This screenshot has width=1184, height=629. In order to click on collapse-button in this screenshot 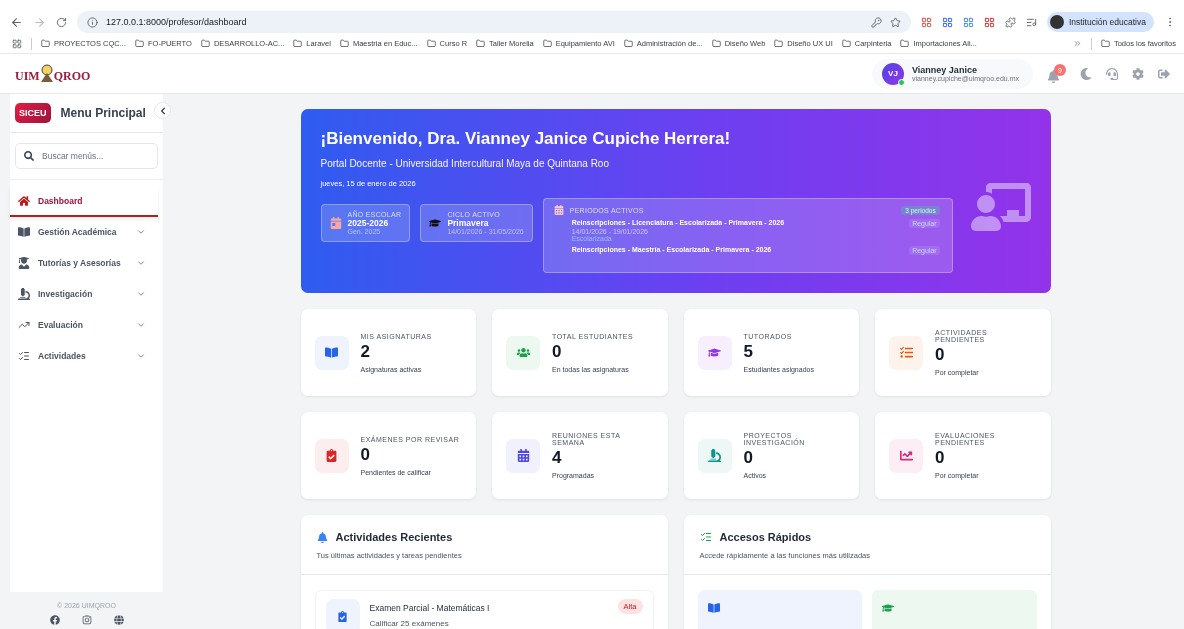, I will do `click(162, 110)`.